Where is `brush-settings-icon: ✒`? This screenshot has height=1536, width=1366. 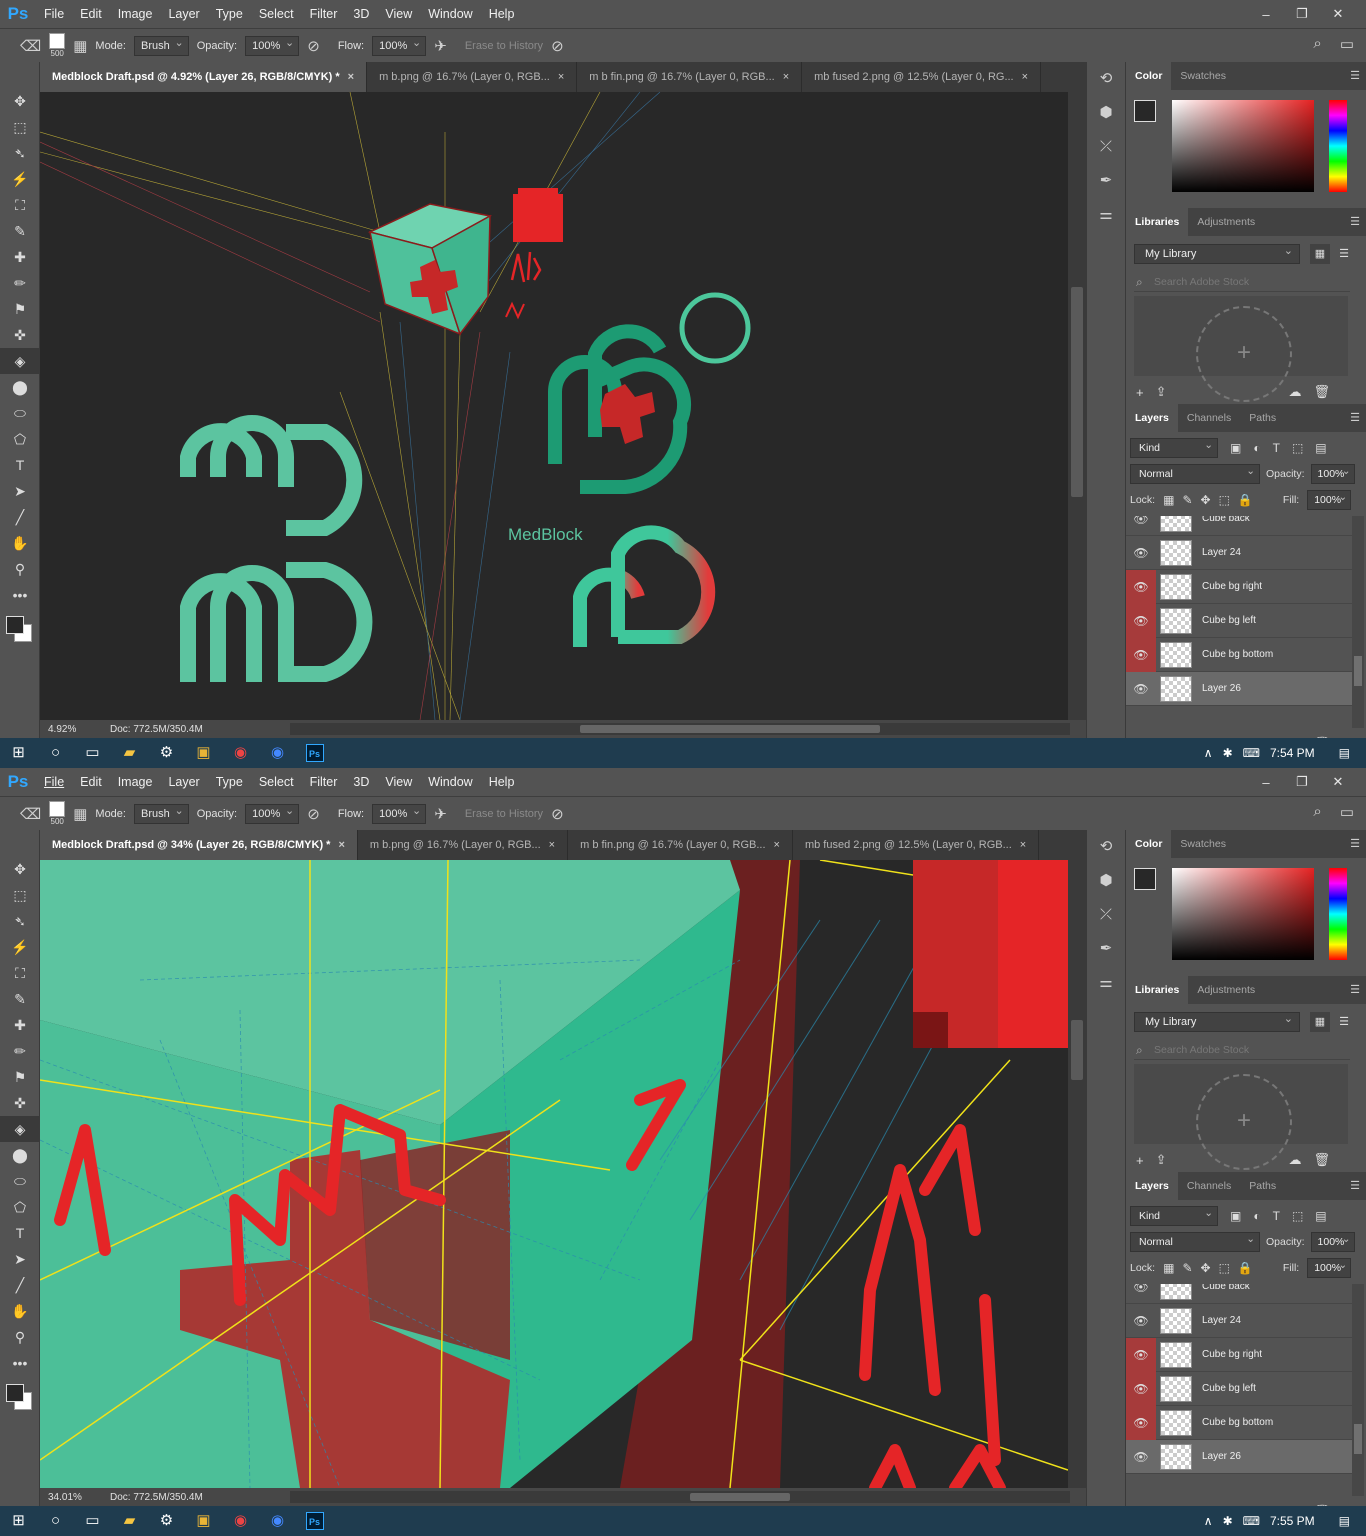
brush-settings-icon: ✒ is located at coordinates (1106, 949).